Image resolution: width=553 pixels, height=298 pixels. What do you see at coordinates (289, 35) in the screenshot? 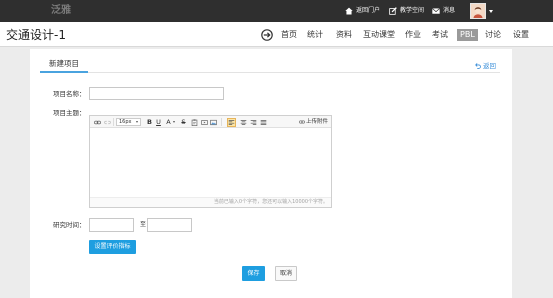
I see `nav-item-home: 首页` at bounding box center [289, 35].